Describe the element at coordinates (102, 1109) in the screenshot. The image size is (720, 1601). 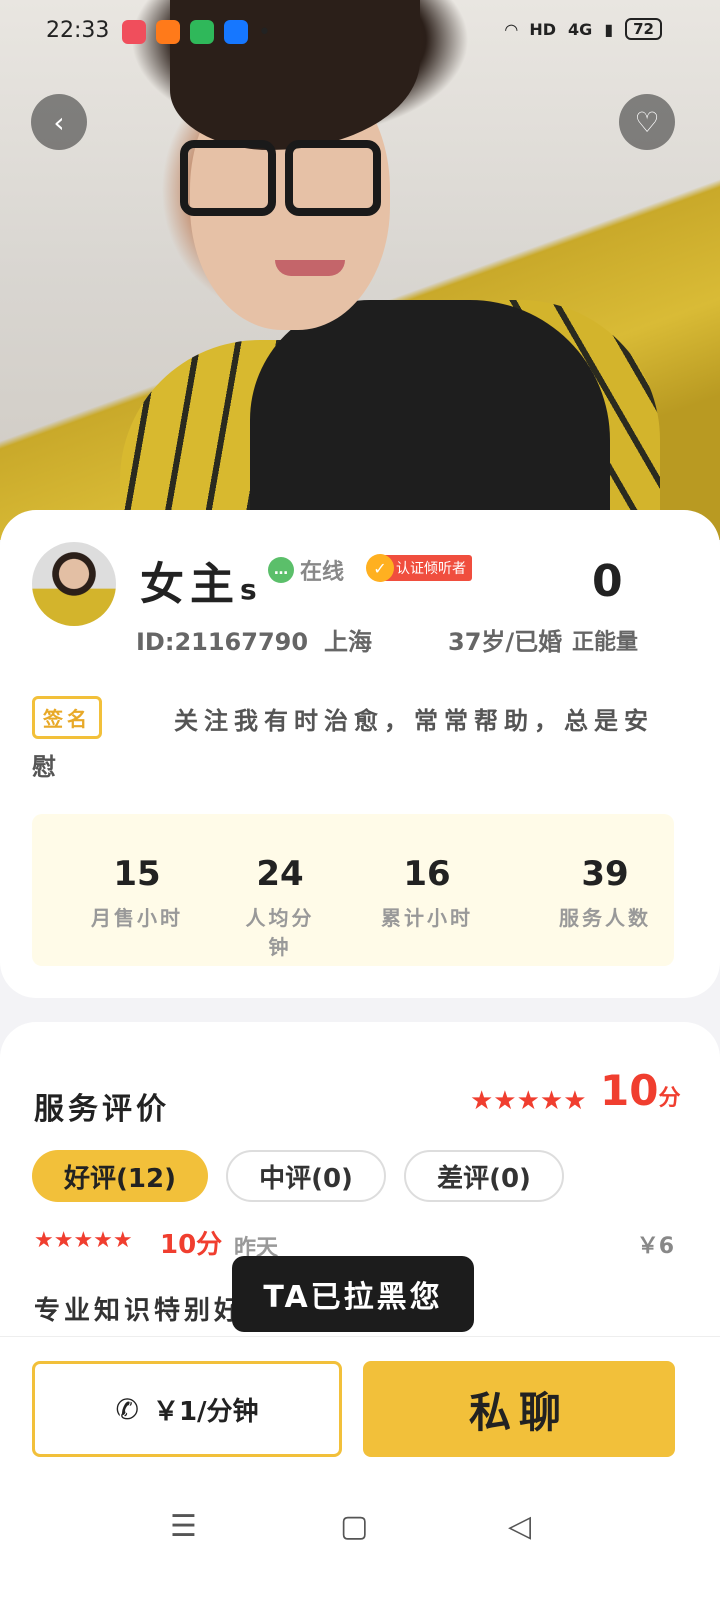
I see `review-title: 服务评价` at that location.